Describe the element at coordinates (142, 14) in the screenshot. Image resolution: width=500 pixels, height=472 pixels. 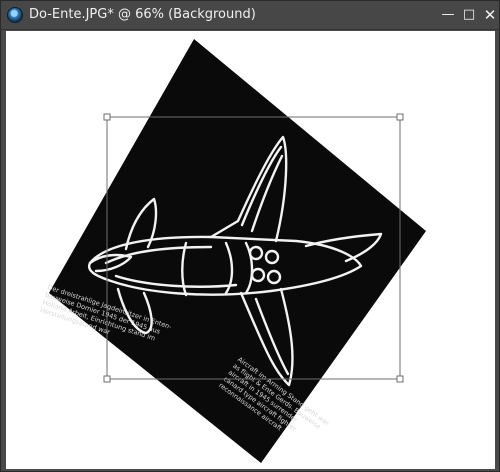
I see `window-title: Do-Ente.JPG* @ 66% (Background)` at that location.